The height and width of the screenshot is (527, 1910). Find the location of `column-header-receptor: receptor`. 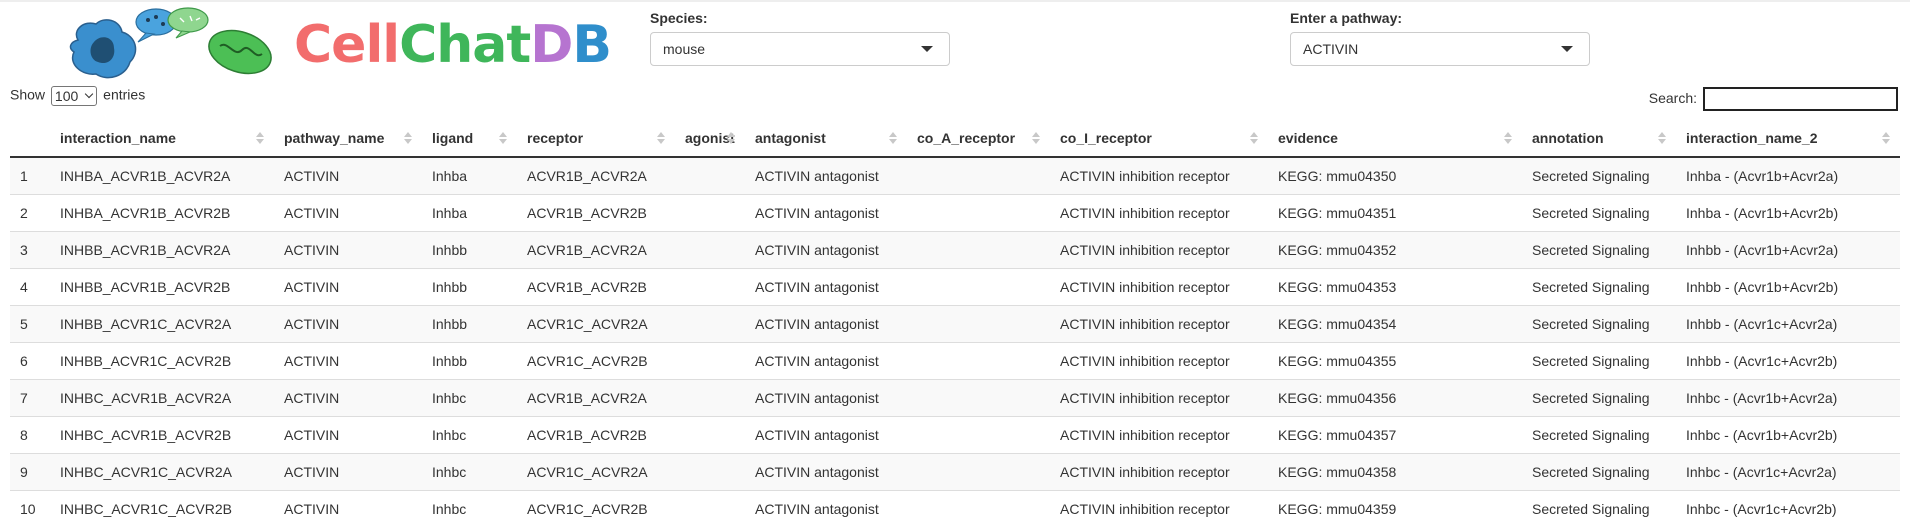

column-header-receptor: receptor is located at coordinates (596, 138).